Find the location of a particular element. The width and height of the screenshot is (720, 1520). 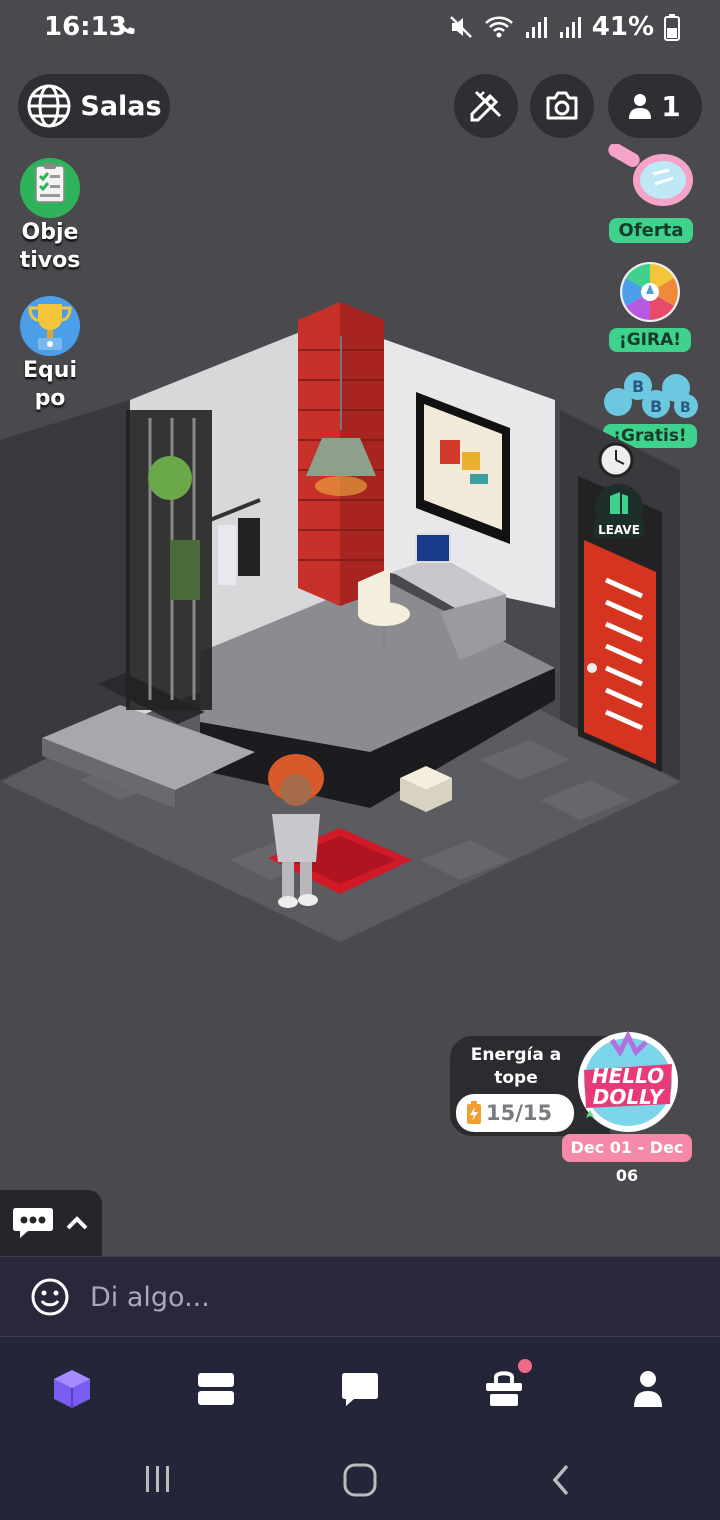

chat-input-bar is located at coordinates (360, 1296).